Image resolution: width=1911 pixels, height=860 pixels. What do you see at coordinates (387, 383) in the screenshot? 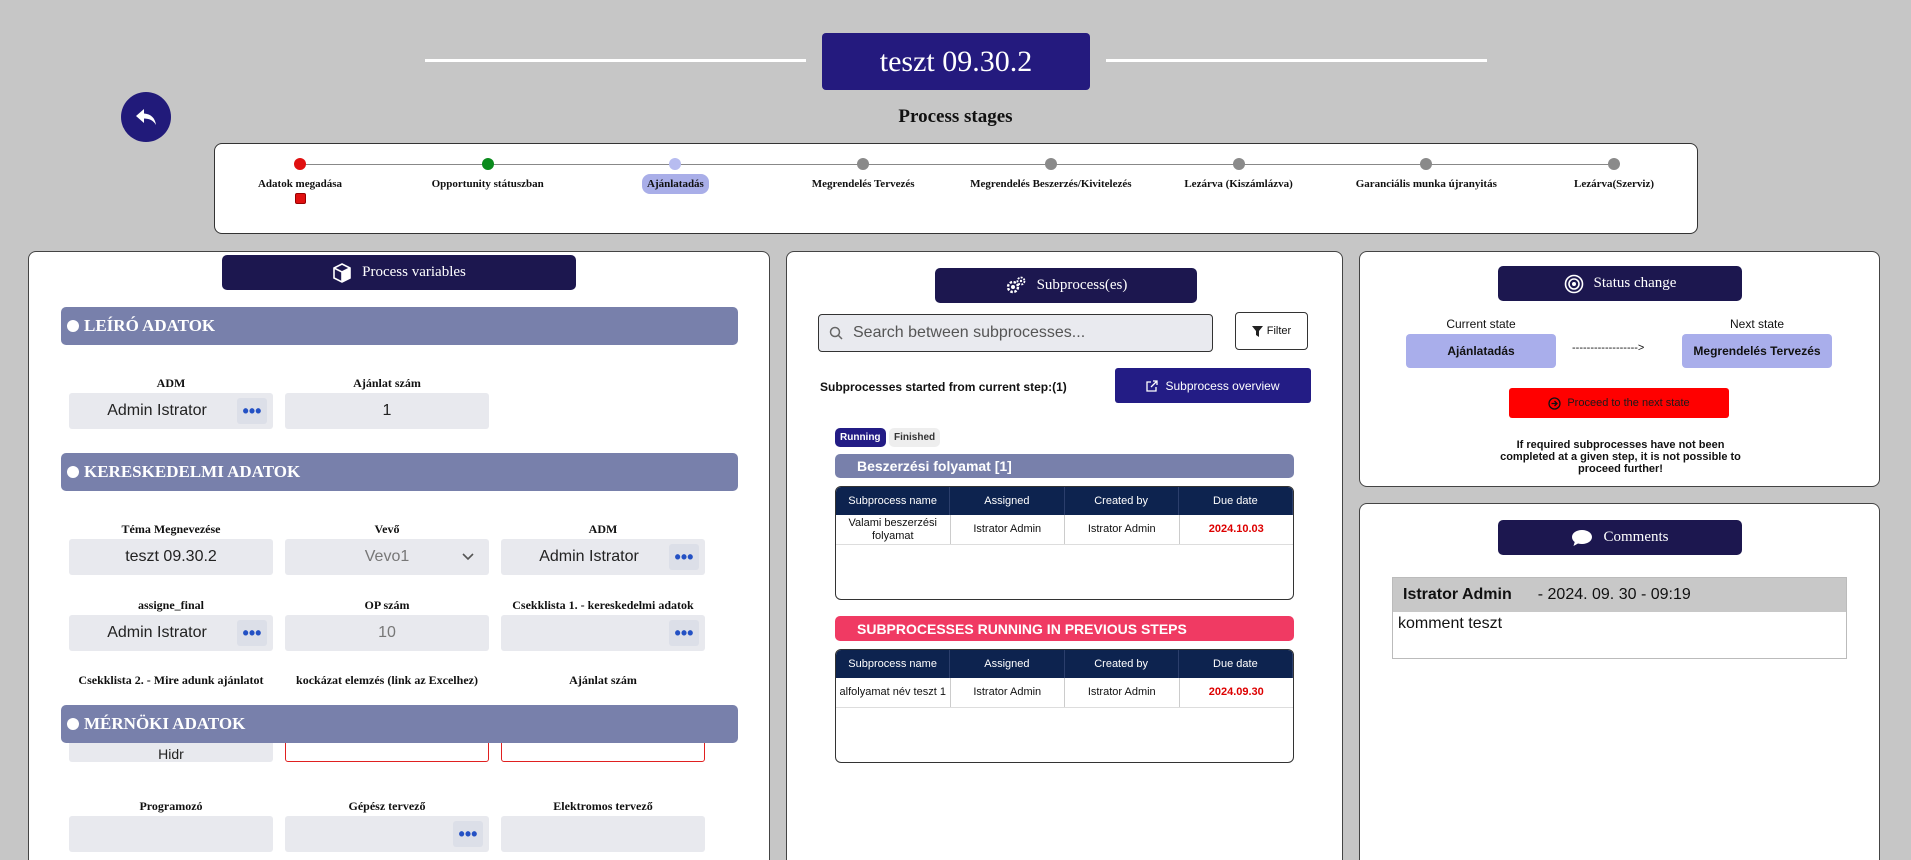
I see `field-label-ajanlat-szam: Ajánlat szám` at bounding box center [387, 383].